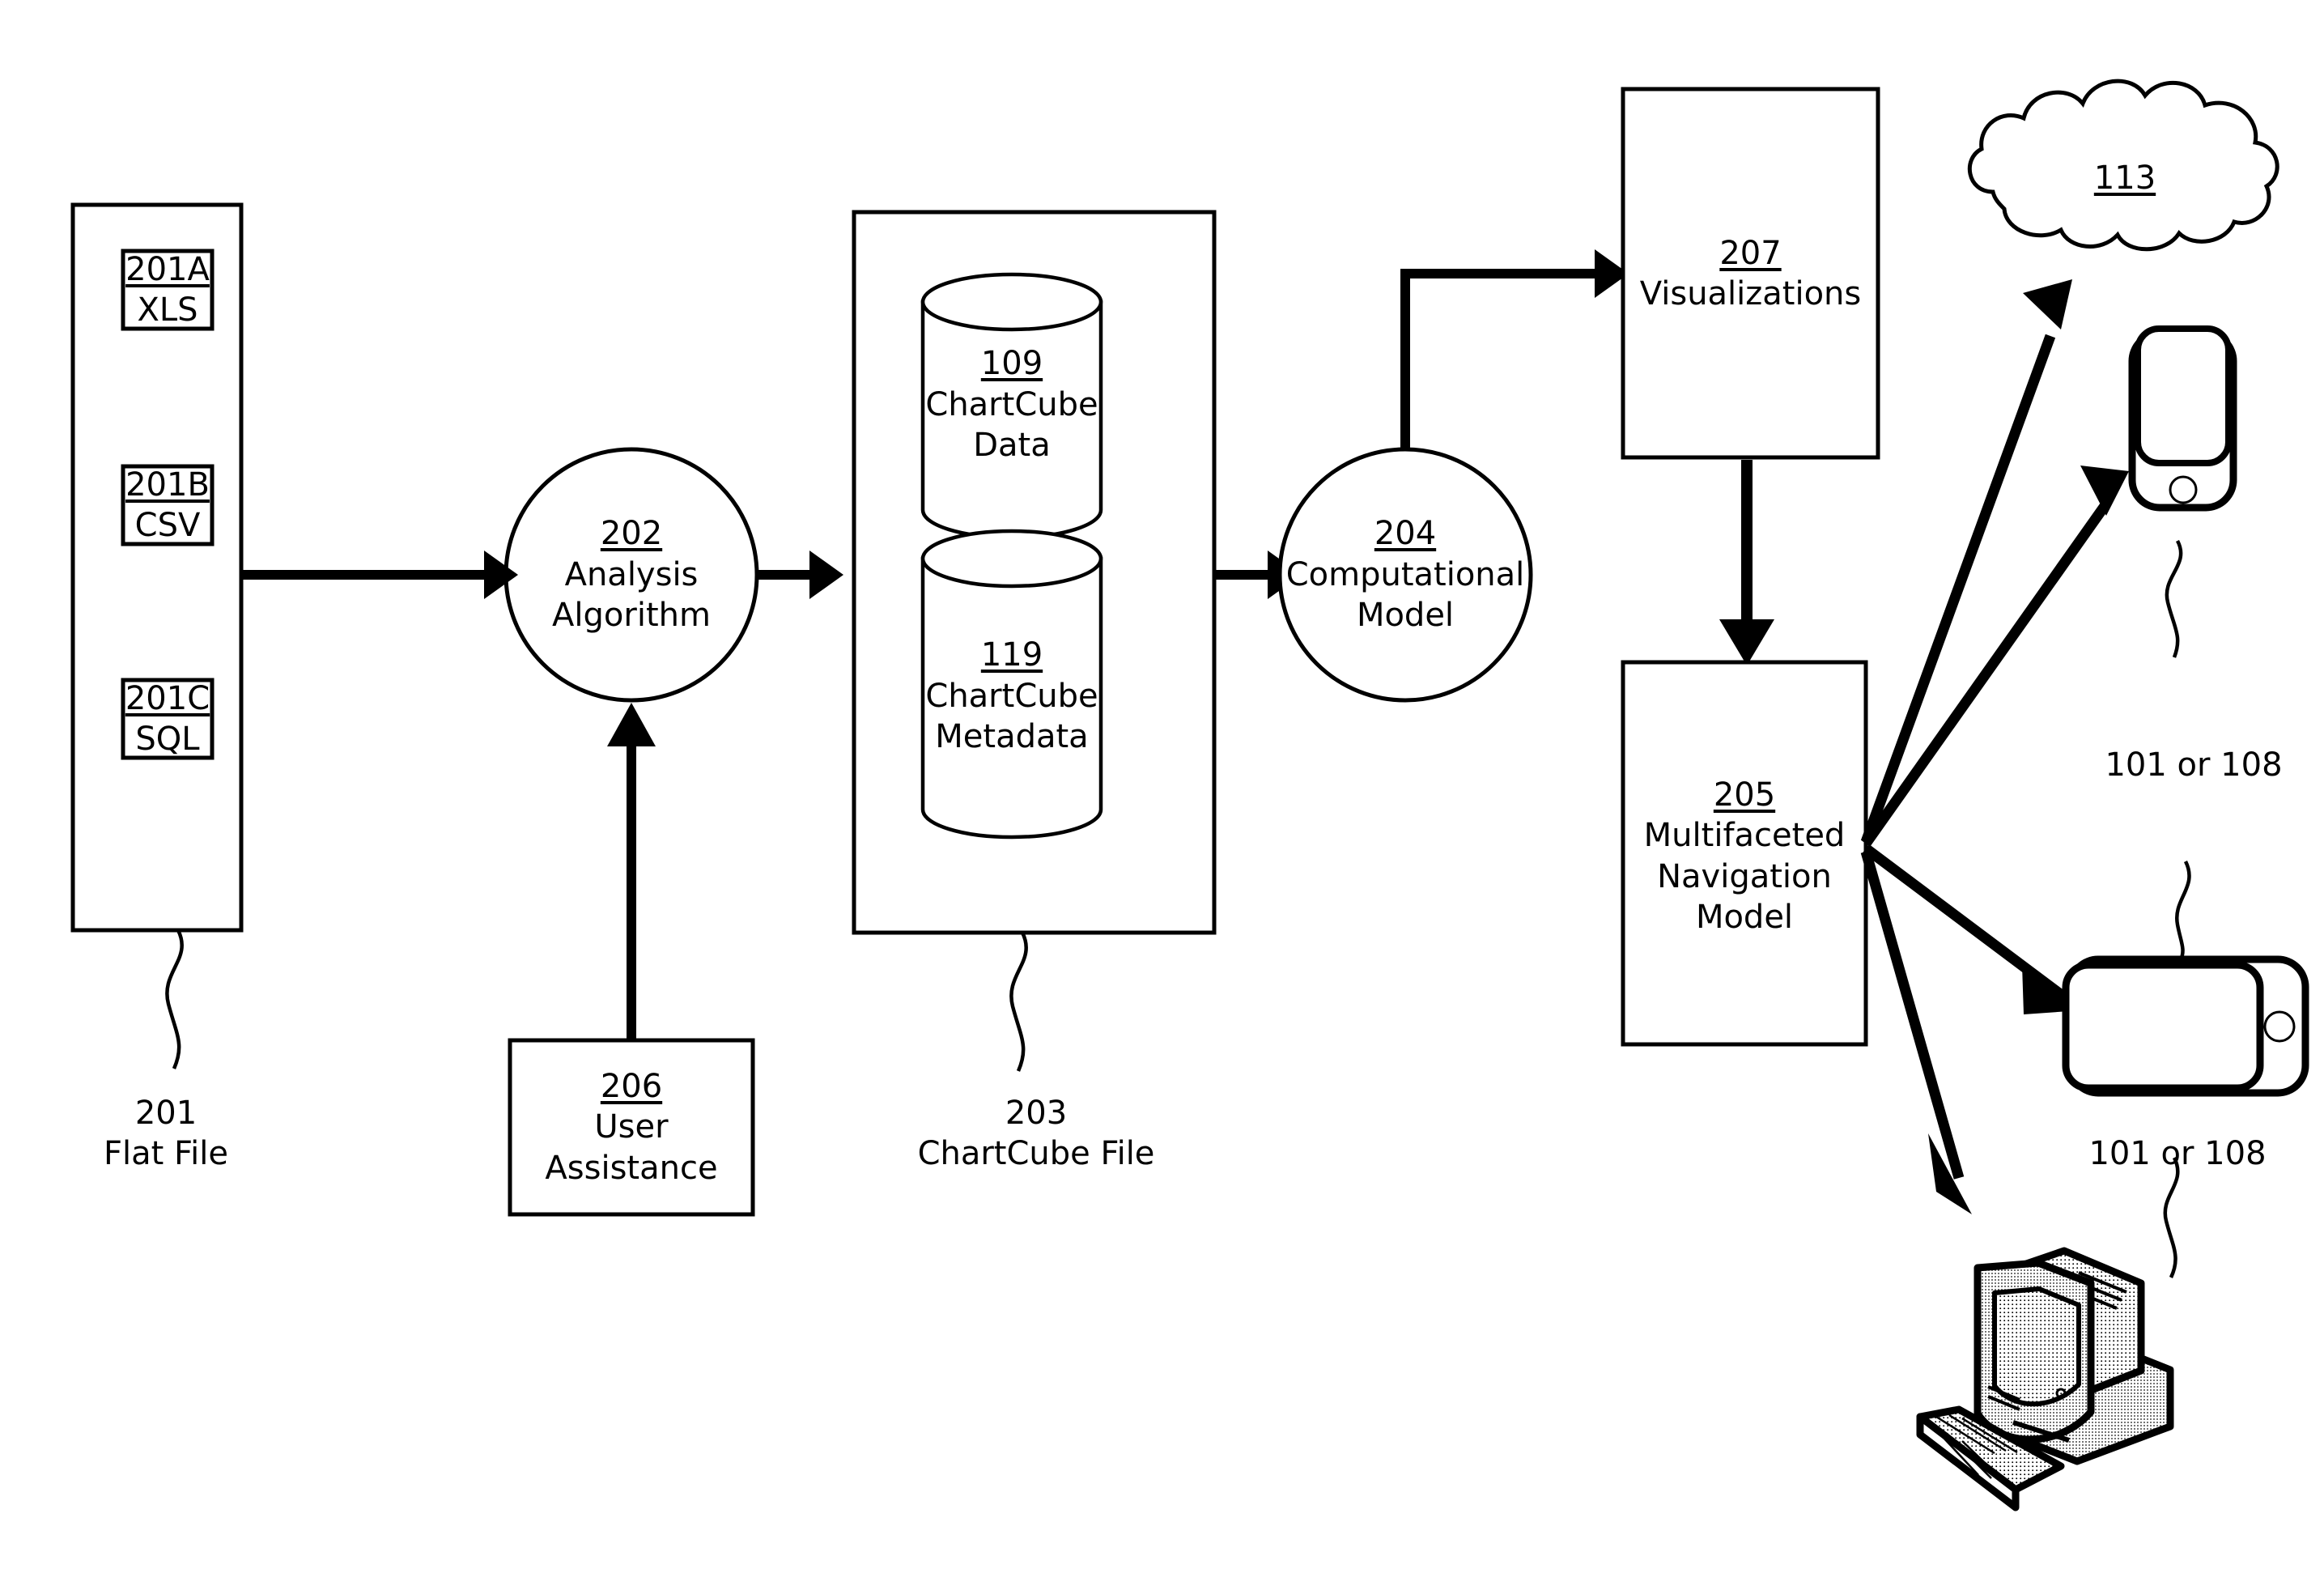 The width and height of the screenshot is (2324, 1573). What do you see at coordinates (1012, 446) in the screenshot?
I see `label-109-line2: Data` at bounding box center [1012, 446].